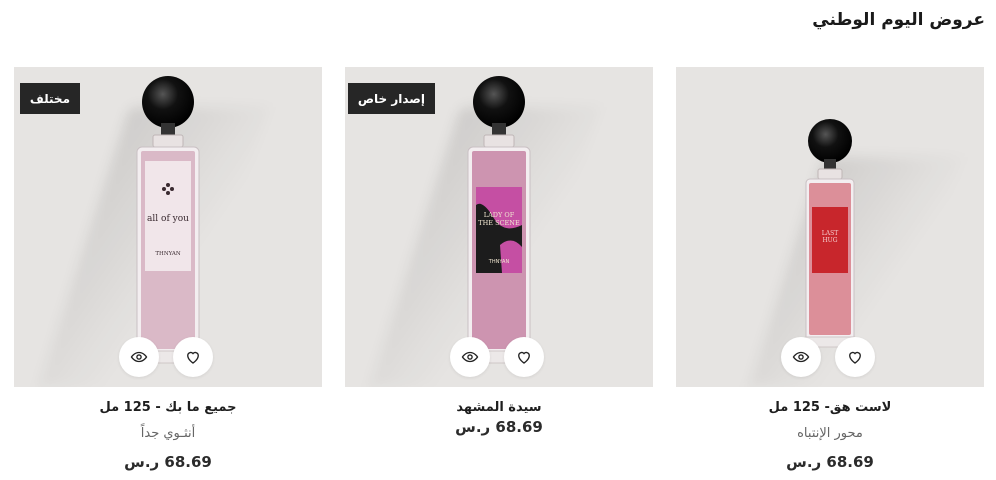 The width and height of the screenshot is (996, 480). What do you see at coordinates (49, 98) in the screenshot?
I see `product-badge: مختلف` at bounding box center [49, 98].